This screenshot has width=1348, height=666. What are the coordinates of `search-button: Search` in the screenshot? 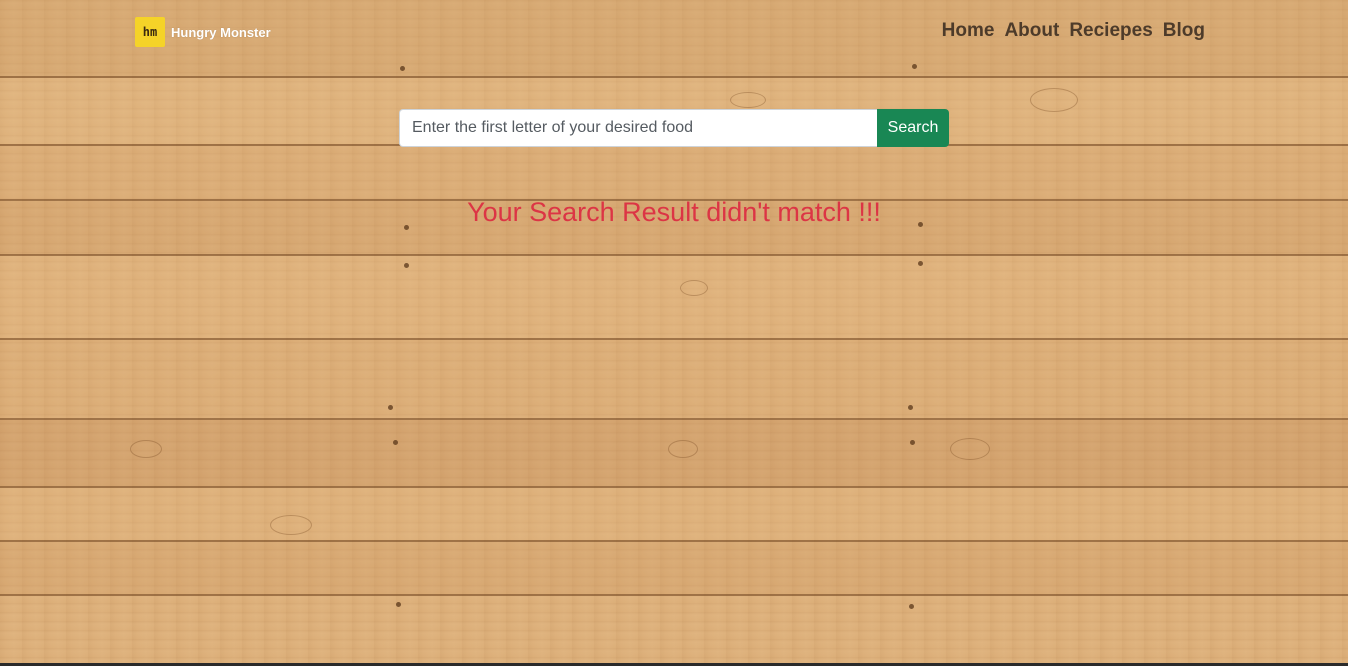 It's located at (913, 128).